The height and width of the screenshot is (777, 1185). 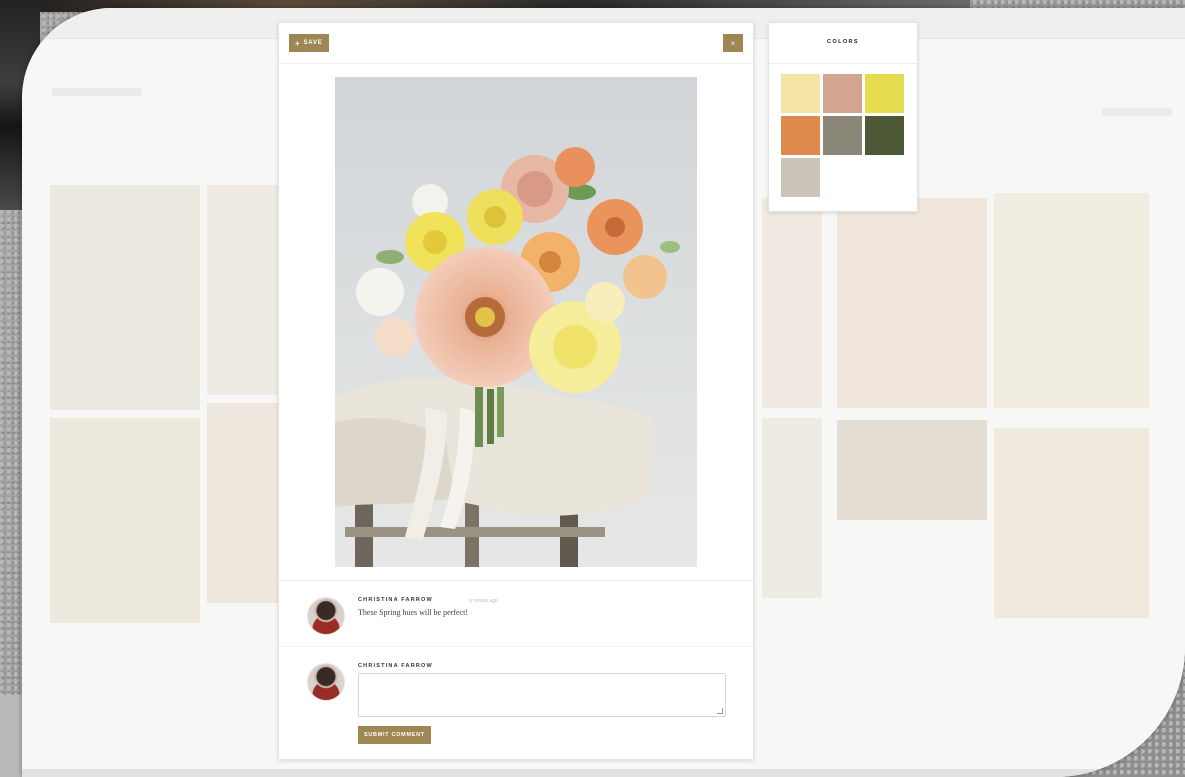 I want to click on current-user-avatar, so click(x=326, y=682).